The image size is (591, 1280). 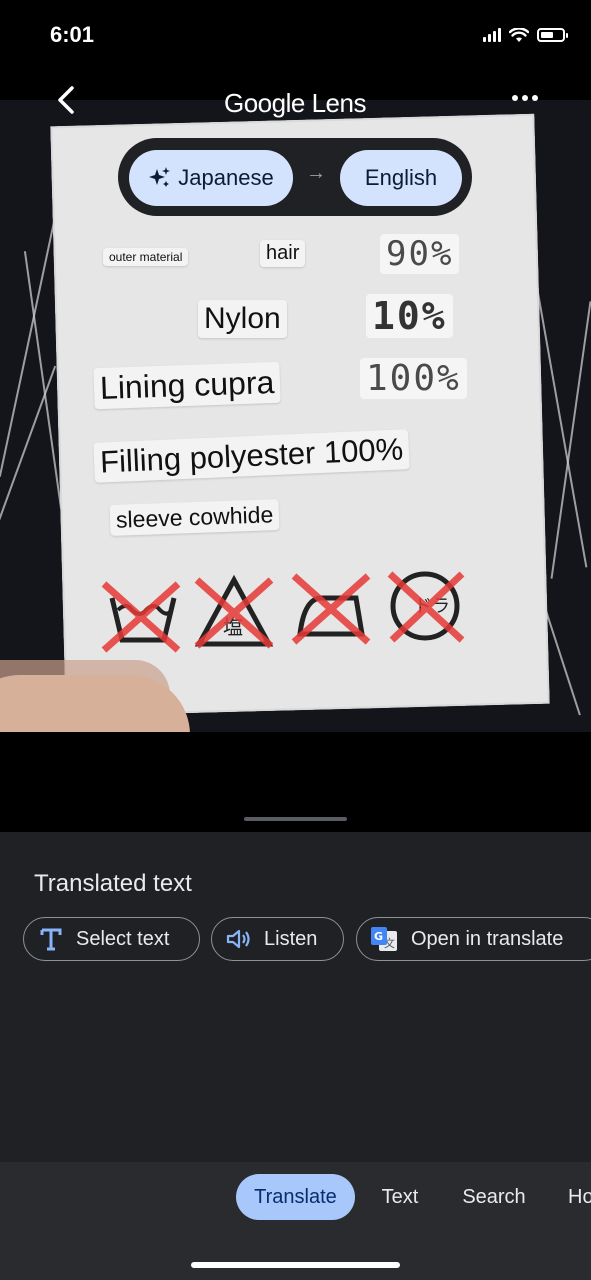 What do you see at coordinates (291, 938) in the screenshot?
I see `listen-label: Listen` at bounding box center [291, 938].